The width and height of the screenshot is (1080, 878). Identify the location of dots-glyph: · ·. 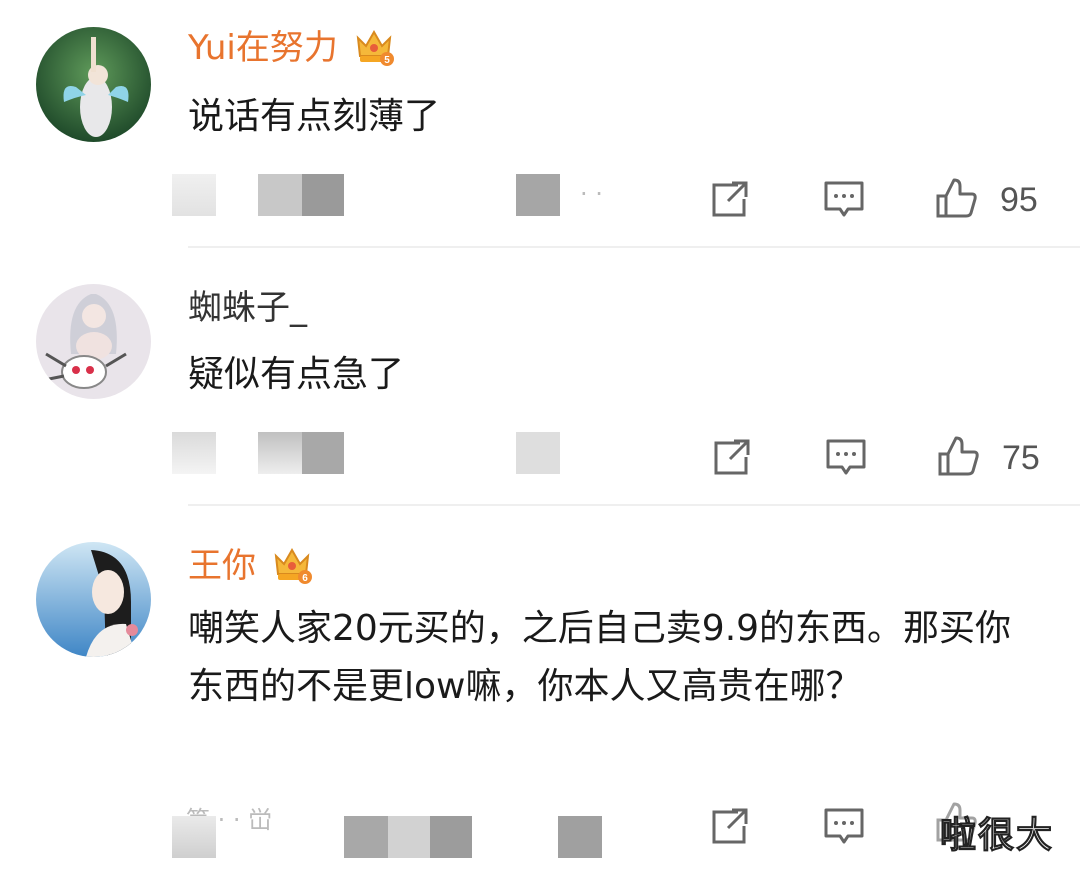
(591, 194).